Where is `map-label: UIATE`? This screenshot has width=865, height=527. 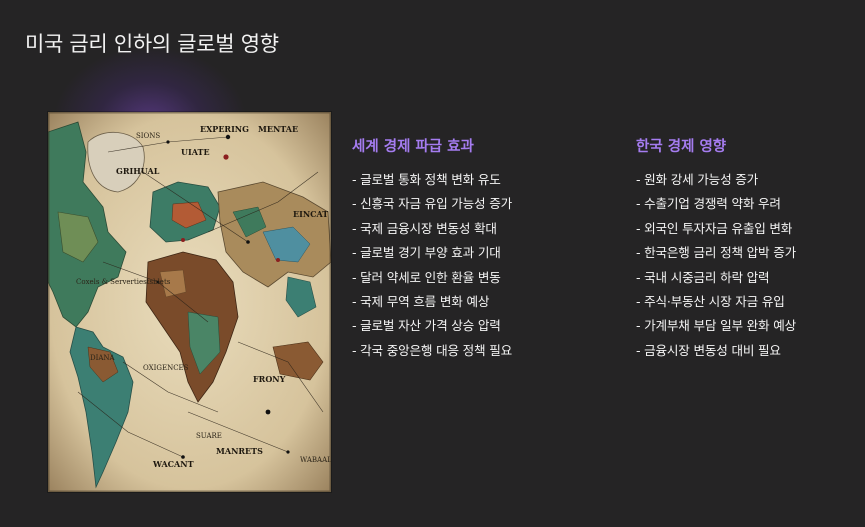
map-label: UIATE is located at coordinates (195, 152).